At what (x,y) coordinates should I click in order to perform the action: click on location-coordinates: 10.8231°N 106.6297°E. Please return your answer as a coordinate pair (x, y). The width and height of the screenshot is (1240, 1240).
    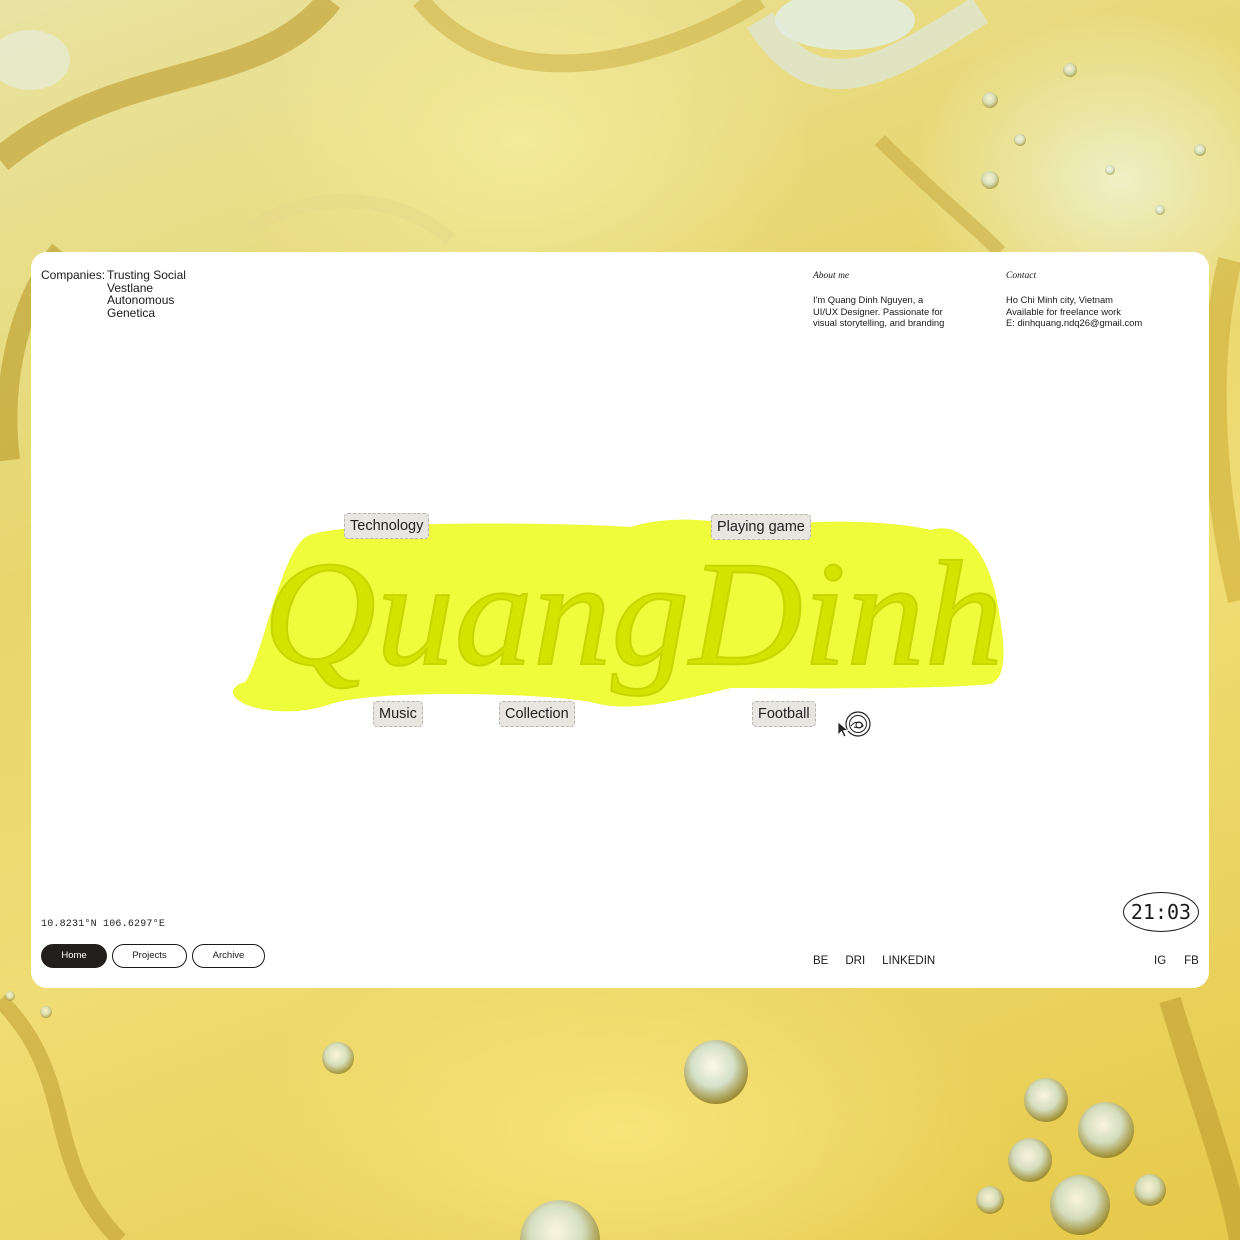
    Looking at the image, I should click on (103, 924).